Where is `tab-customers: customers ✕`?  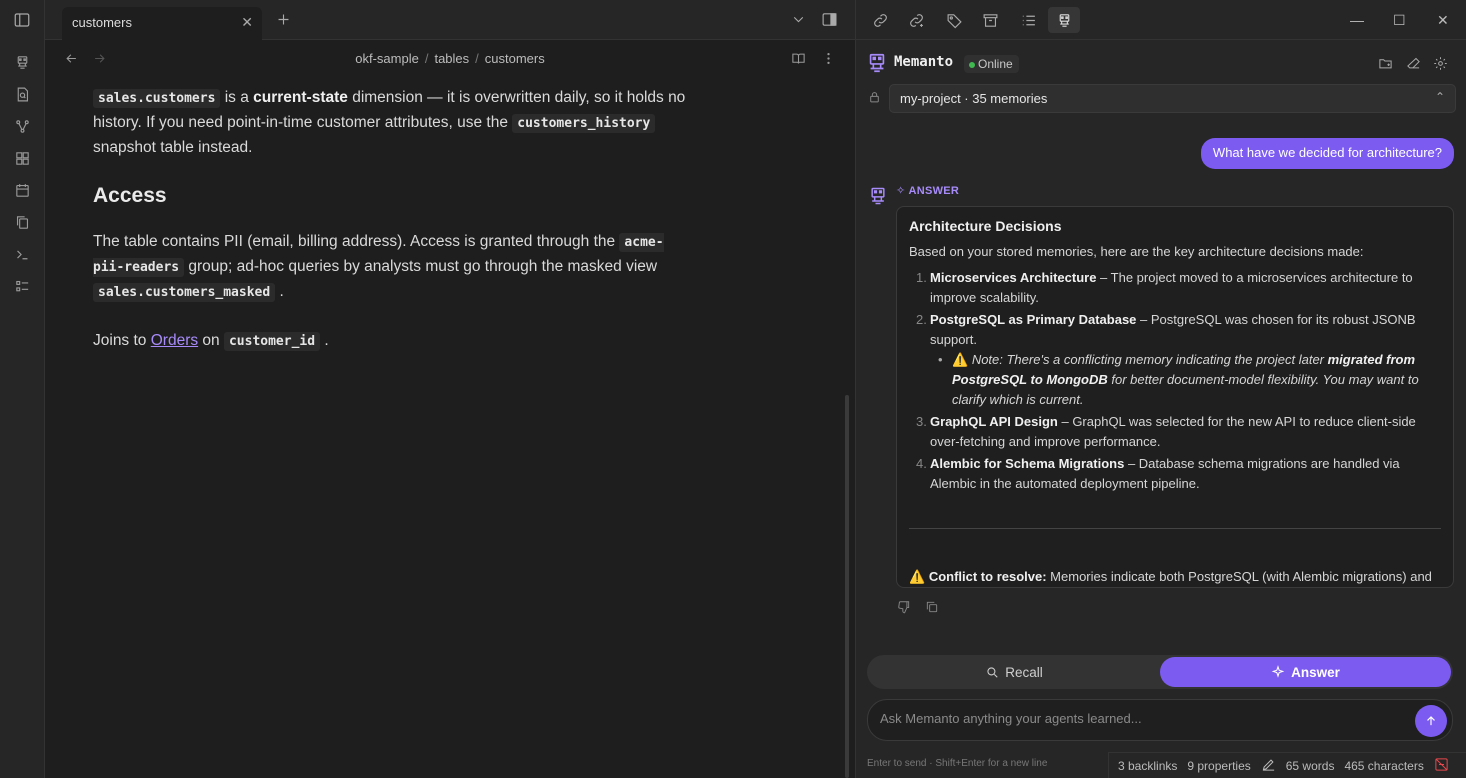 tab-customers: customers ✕ is located at coordinates (162, 23).